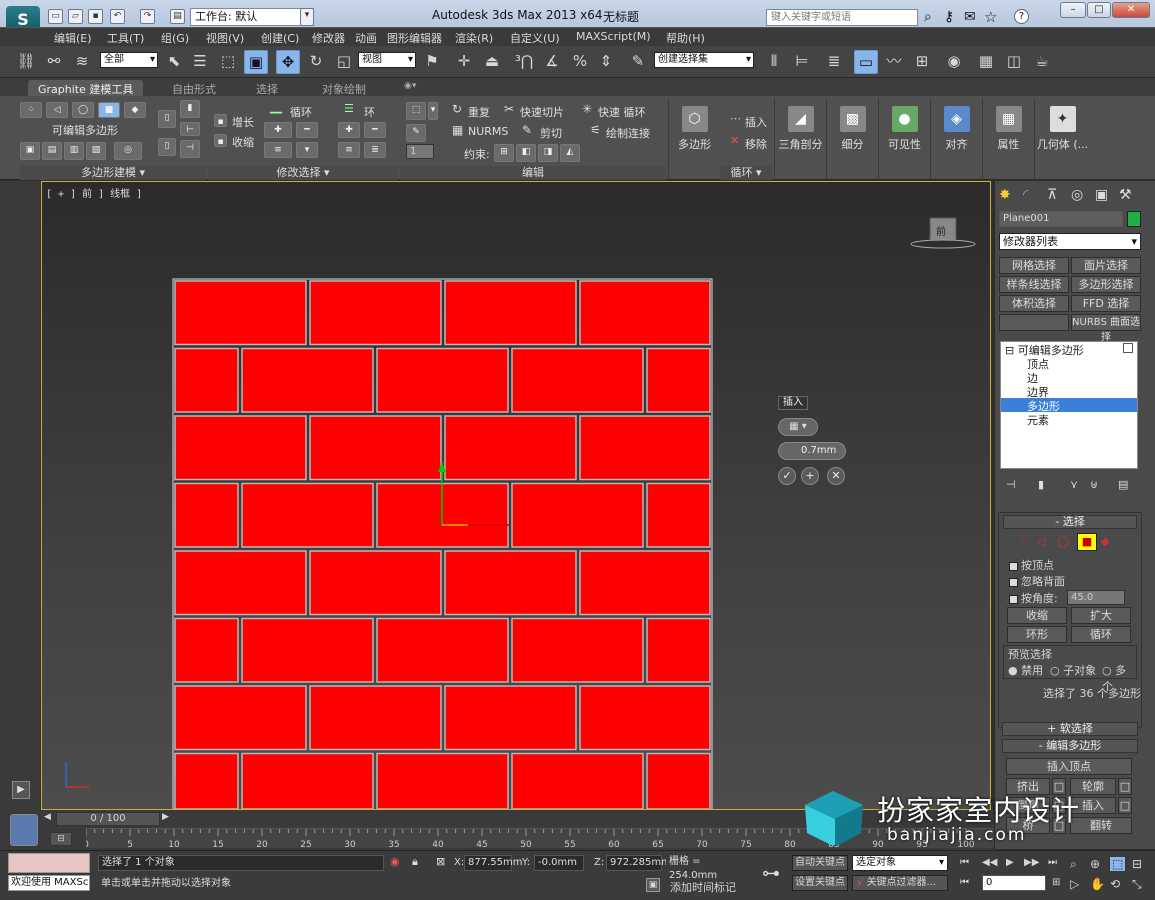  Describe the element at coordinates (328, 38) in the screenshot. I see `menu-modifiers: 修改器` at that location.